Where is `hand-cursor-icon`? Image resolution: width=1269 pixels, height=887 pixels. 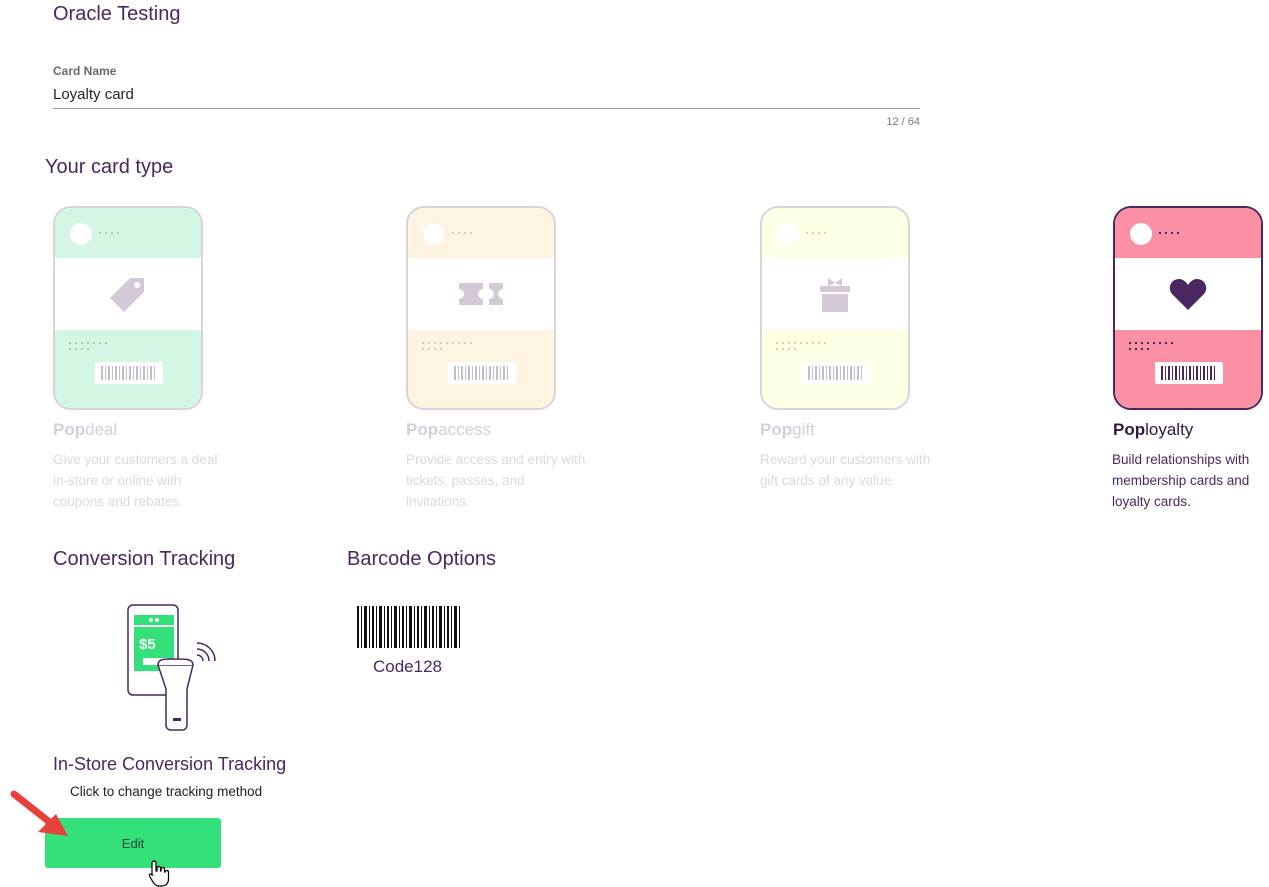
hand-cursor-icon is located at coordinates (159, 873).